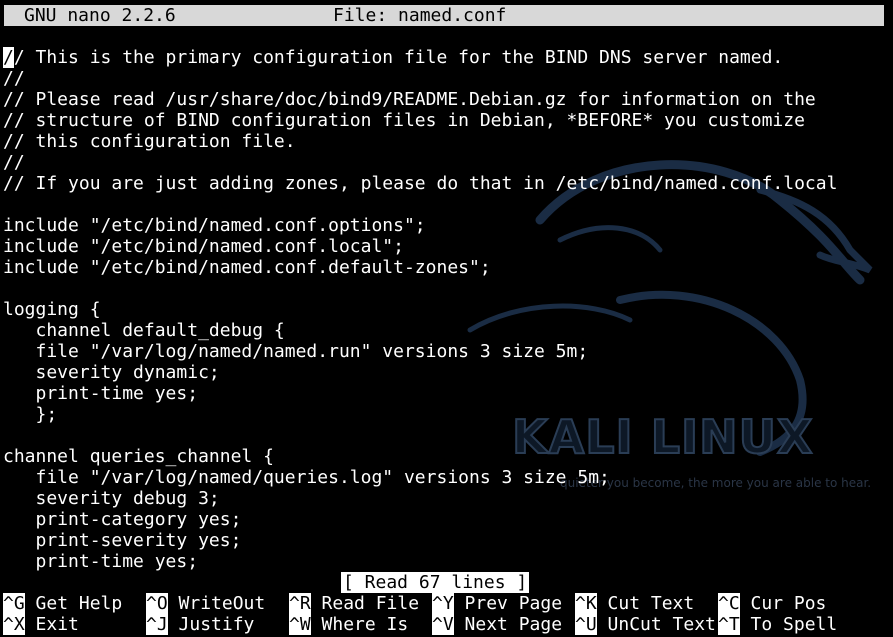  What do you see at coordinates (211, 624) in the screenshot?
I see `shortcut-label: Justify` at bounding box center [211, 624].